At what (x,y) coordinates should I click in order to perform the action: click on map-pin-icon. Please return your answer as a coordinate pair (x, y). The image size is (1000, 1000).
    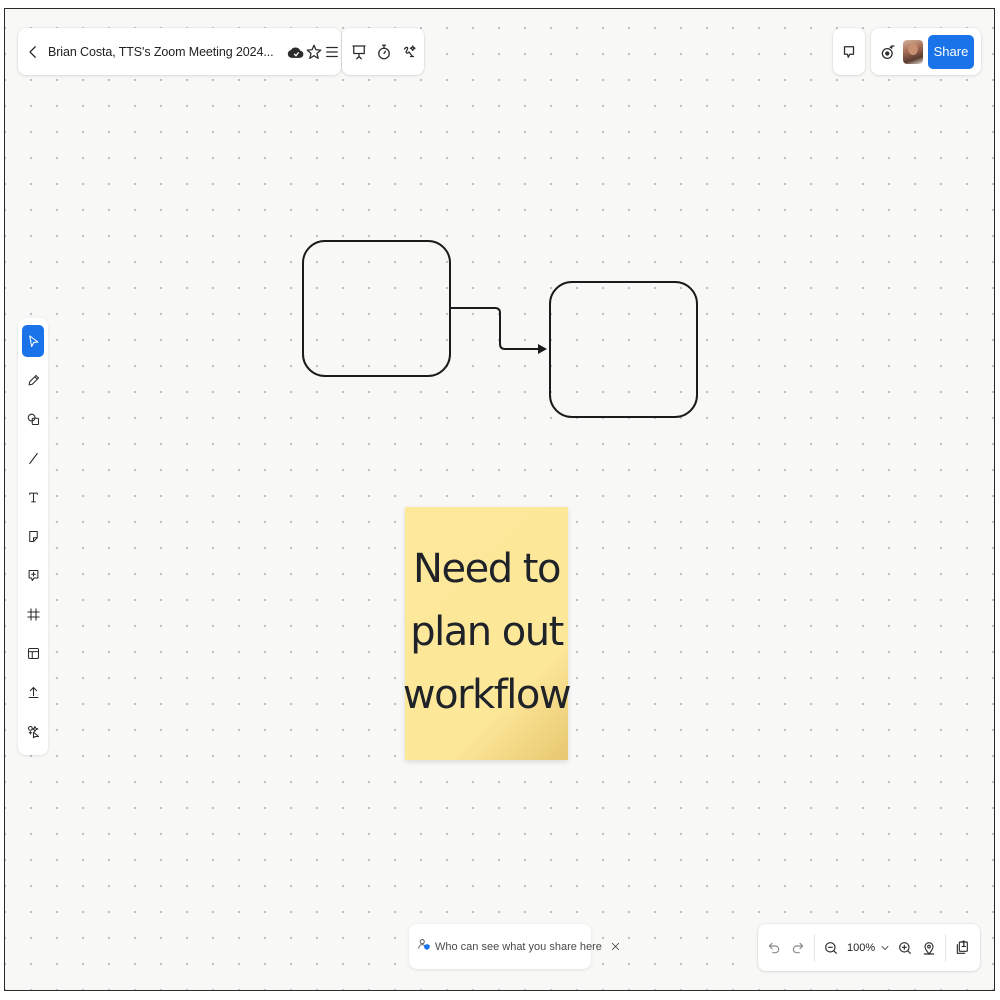
    Looking at the image, I should click on (929, 948).